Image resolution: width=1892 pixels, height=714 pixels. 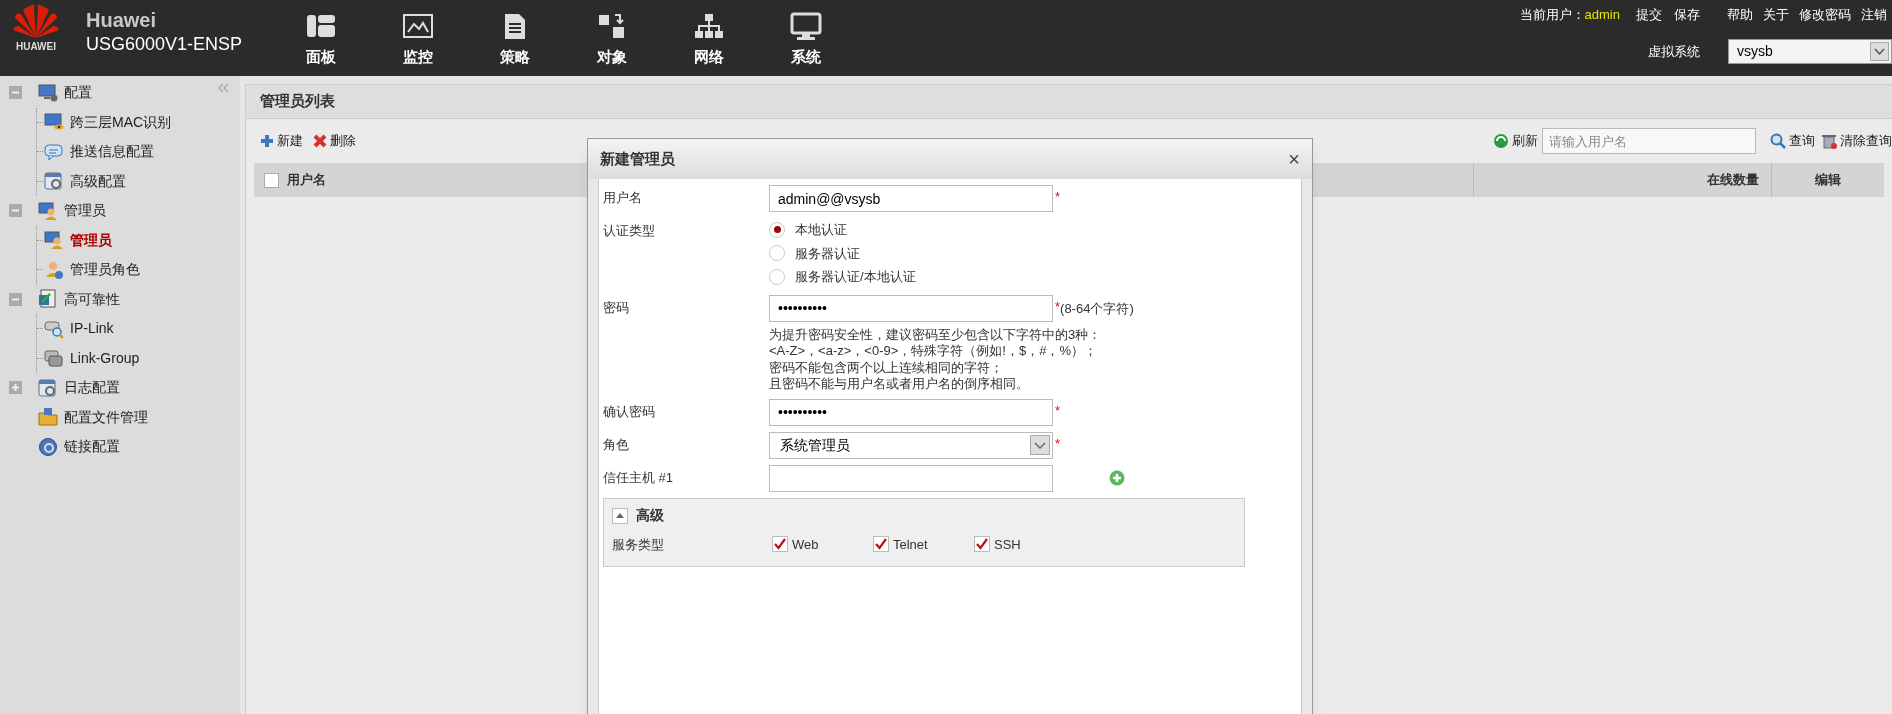 What do you see at coordinates (514, 38) in the screenshot?
I see `nav-tab: 策略` at bounding box center [514, 38].